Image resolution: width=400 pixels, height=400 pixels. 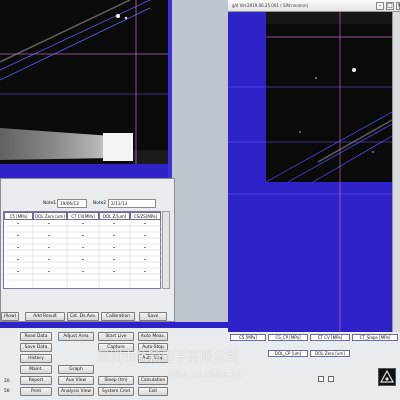 I want to click on note2-field: 2/11/13, so click(x=132, y=203).